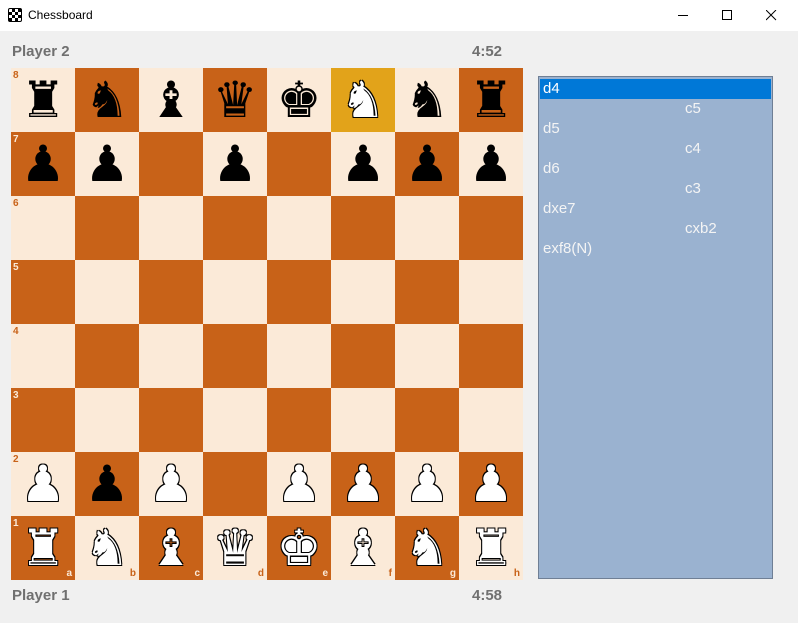 This screenshot has width=798, height=623. What do you see at coordinates (363, 100) in the screenshot?
I see `square-f8: ♞` at bounding box center [363, 100].